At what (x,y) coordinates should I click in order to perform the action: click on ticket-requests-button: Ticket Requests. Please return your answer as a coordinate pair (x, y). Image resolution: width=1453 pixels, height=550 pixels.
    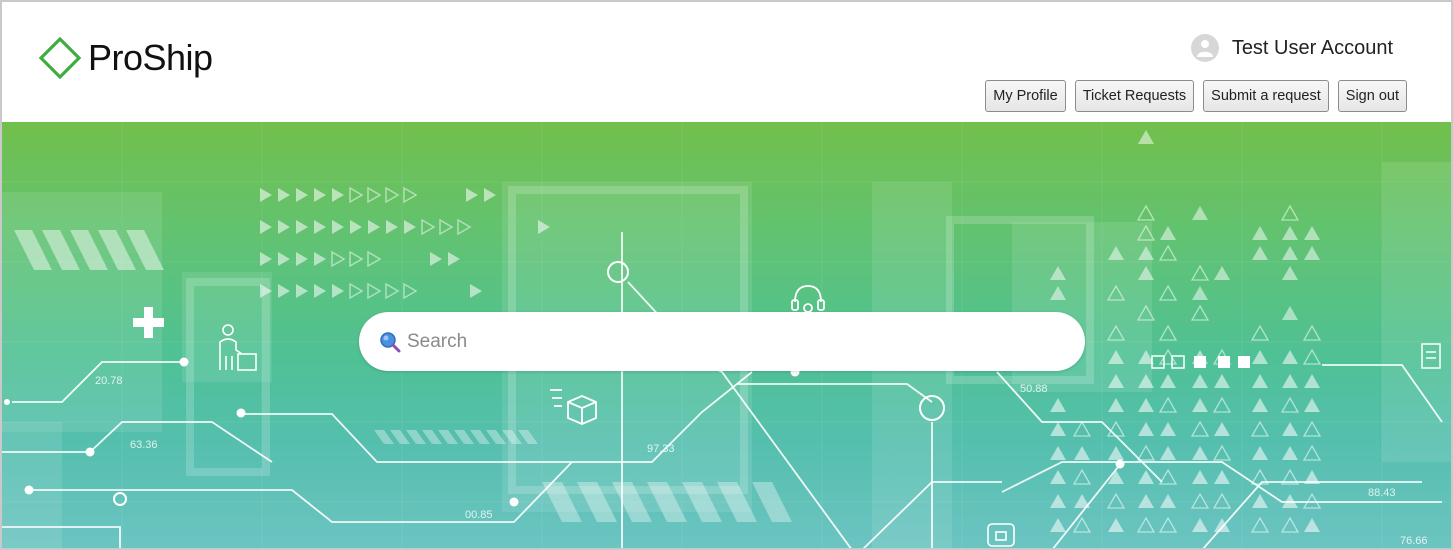
    Looking at the image, I should click on (1134, 96).